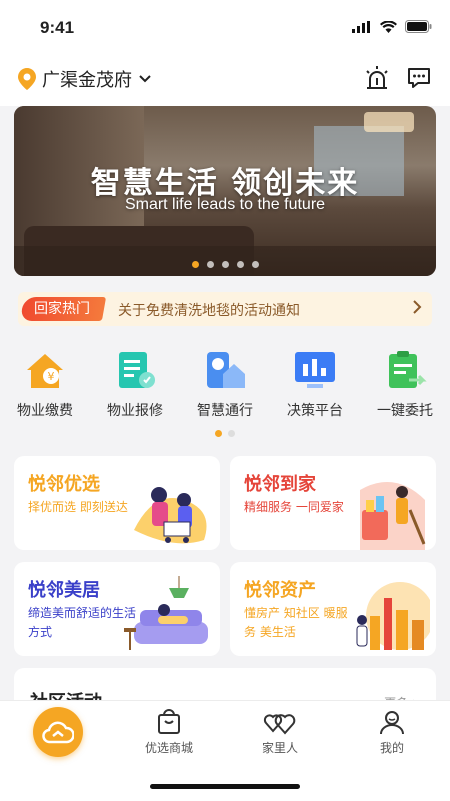  I want to click on service-one-click-delegate: 一键委托, so click(405, 388).